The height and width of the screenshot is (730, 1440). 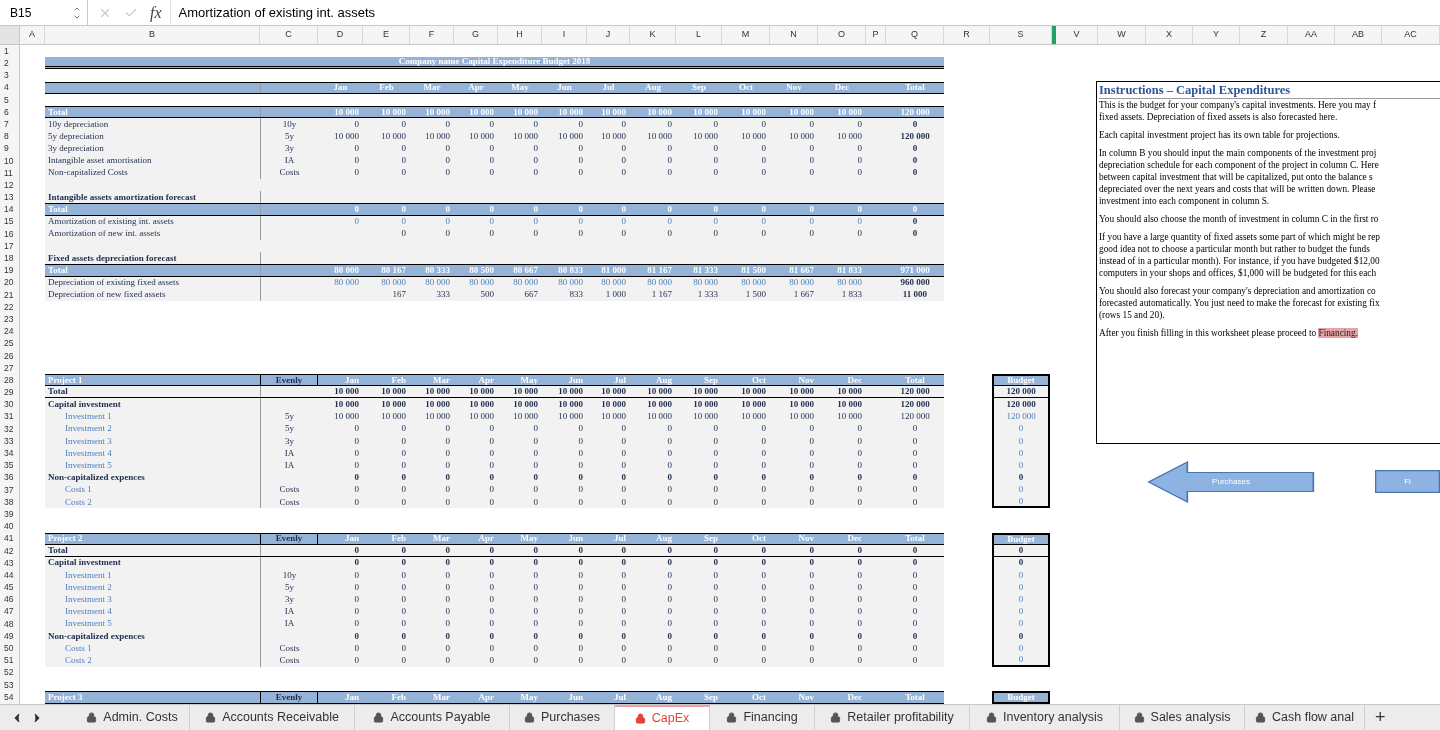 I want to click on column-header: S, so click(x=1020, y=35).